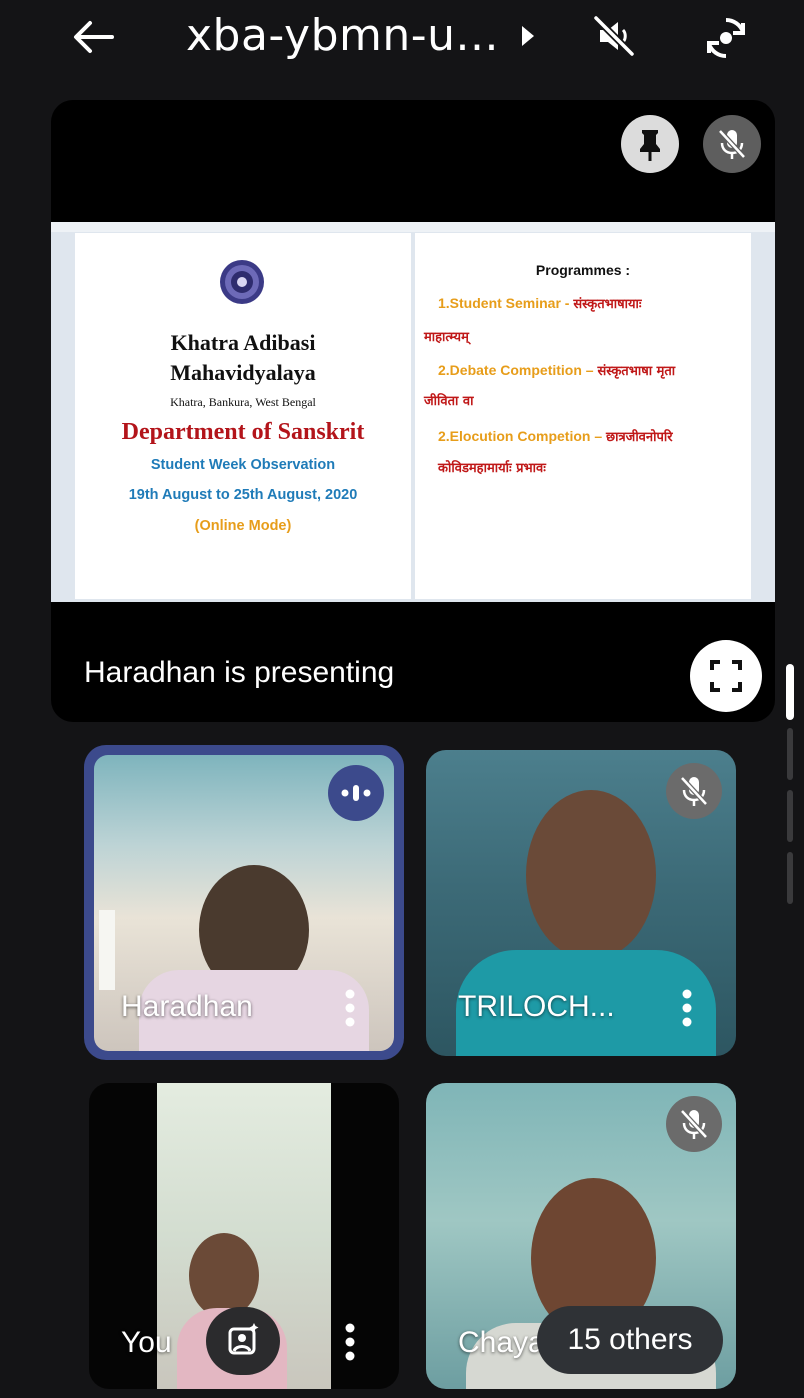 The height and width of the screenshot is (1398, 804). I want to click on programme-item-3-topic-cont: कोविडमहामार्याः प्रभावः, so click(492, 468).